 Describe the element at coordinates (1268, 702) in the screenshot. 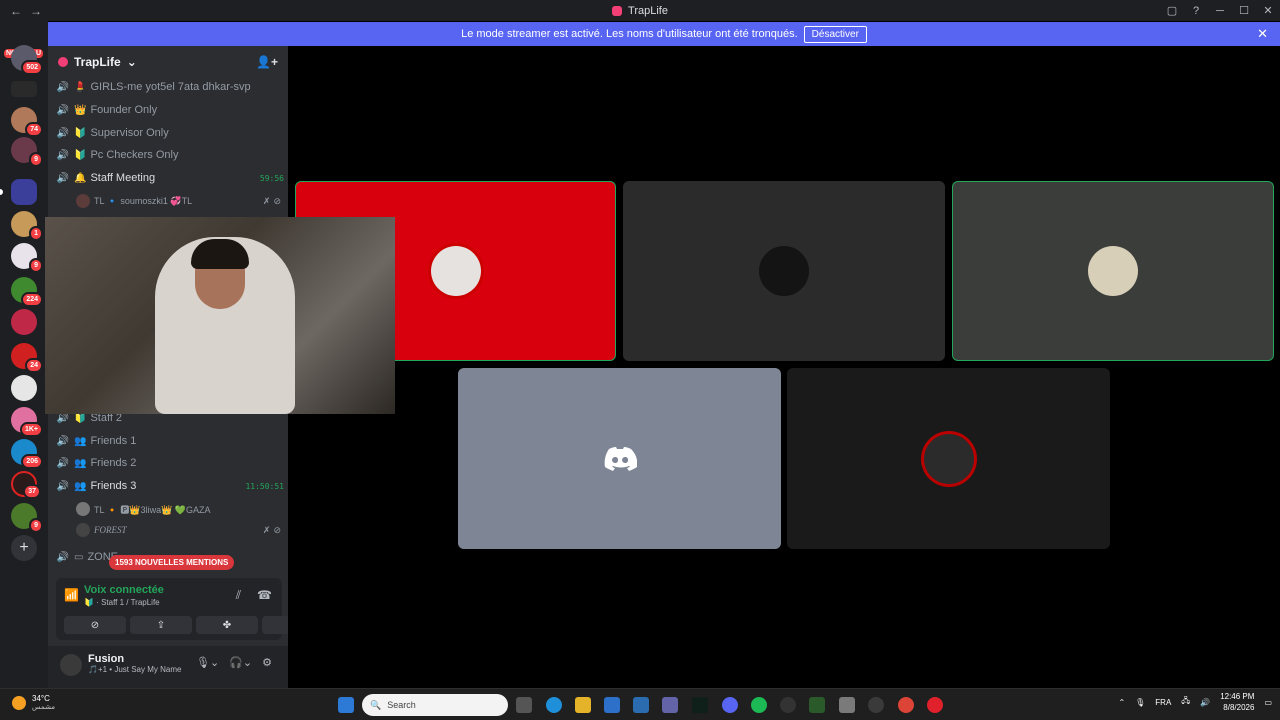

I see `notification-icon: ▭` at that location.